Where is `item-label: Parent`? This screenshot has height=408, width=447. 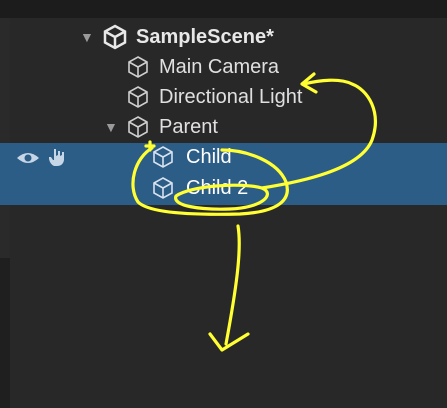
item-label: Parent is located at coordinates (188, 127).